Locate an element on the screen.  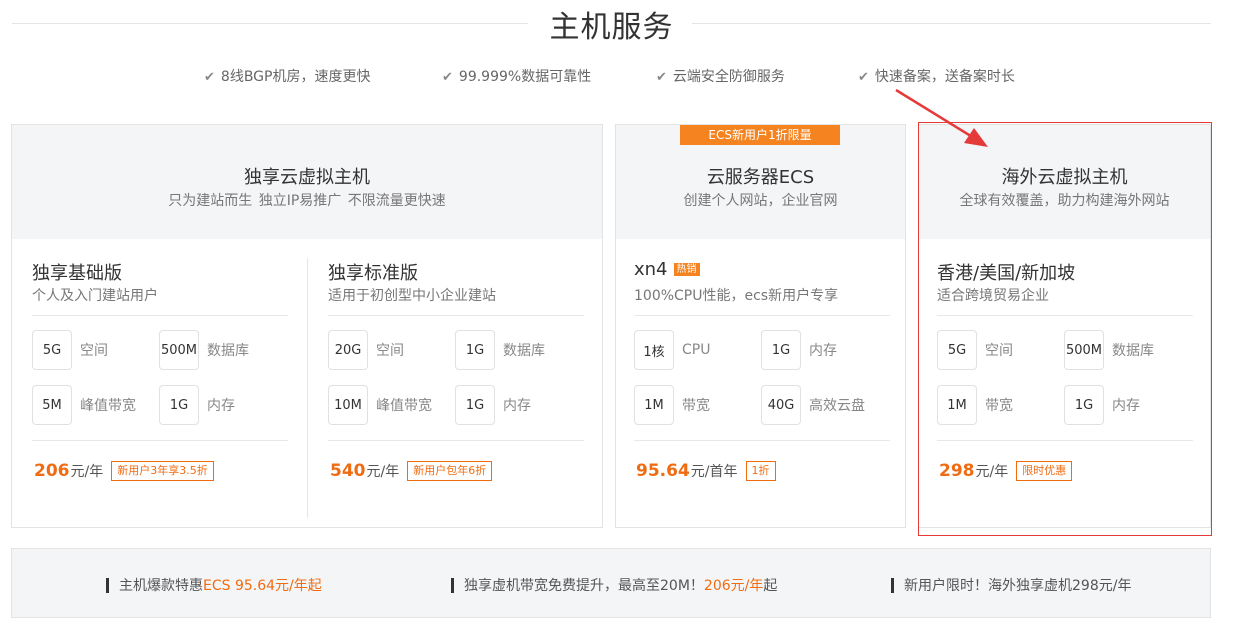
spec-item: 5M 峰值带宽 is located at coordinates (84, 405).